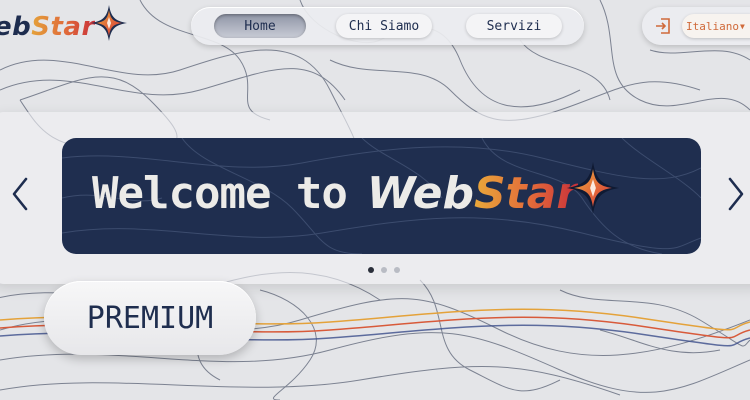  Describe the element at coordinates (384, 26) in the screenshot. I see `nav-chi-siamo-button: Chi Siamo` at that location.